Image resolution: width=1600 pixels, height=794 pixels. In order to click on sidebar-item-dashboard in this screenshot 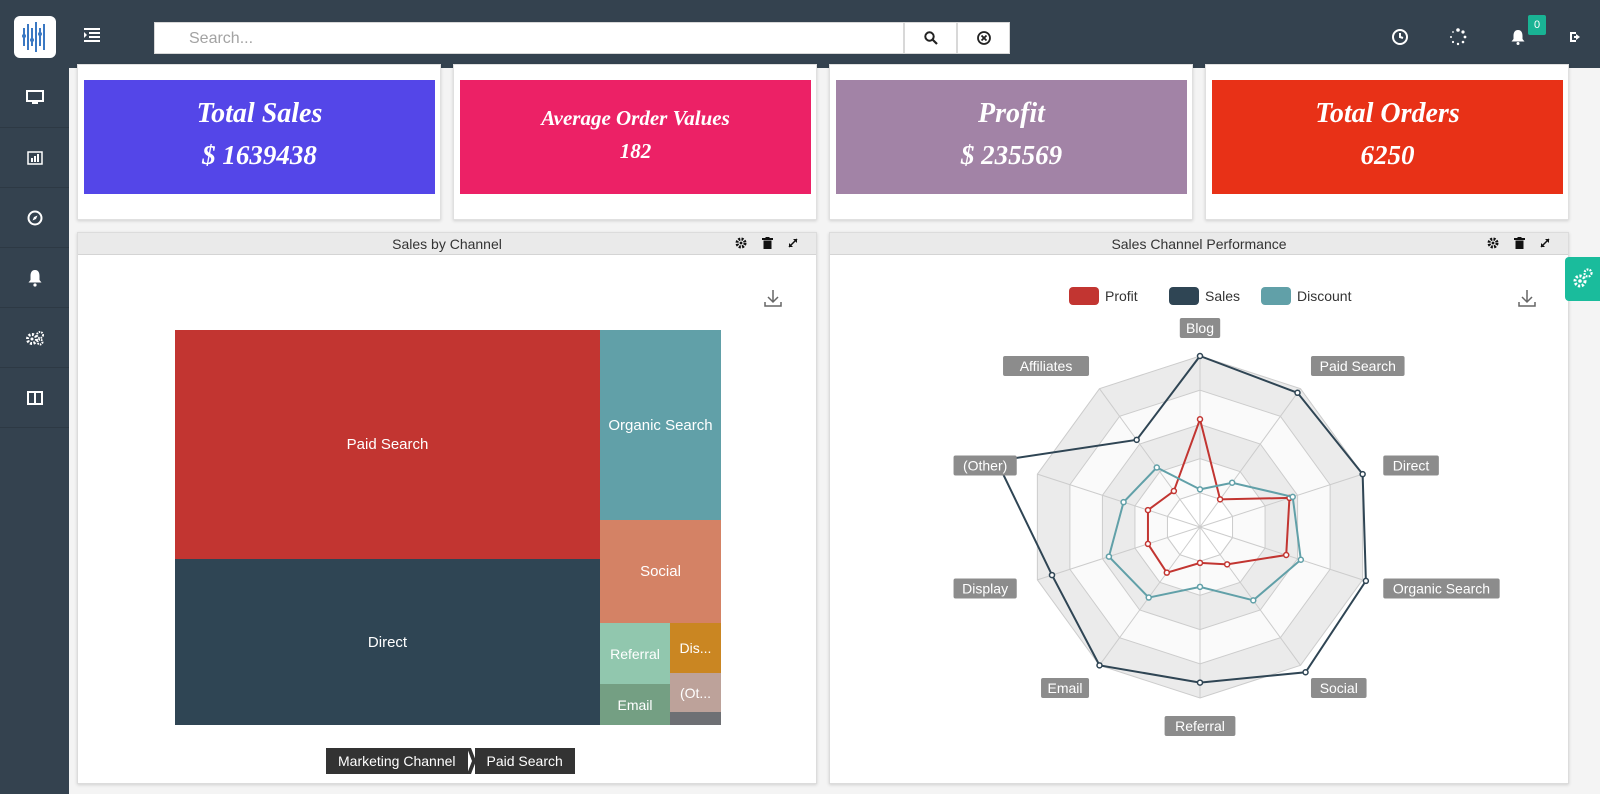, I will do `click(34, 98)`.